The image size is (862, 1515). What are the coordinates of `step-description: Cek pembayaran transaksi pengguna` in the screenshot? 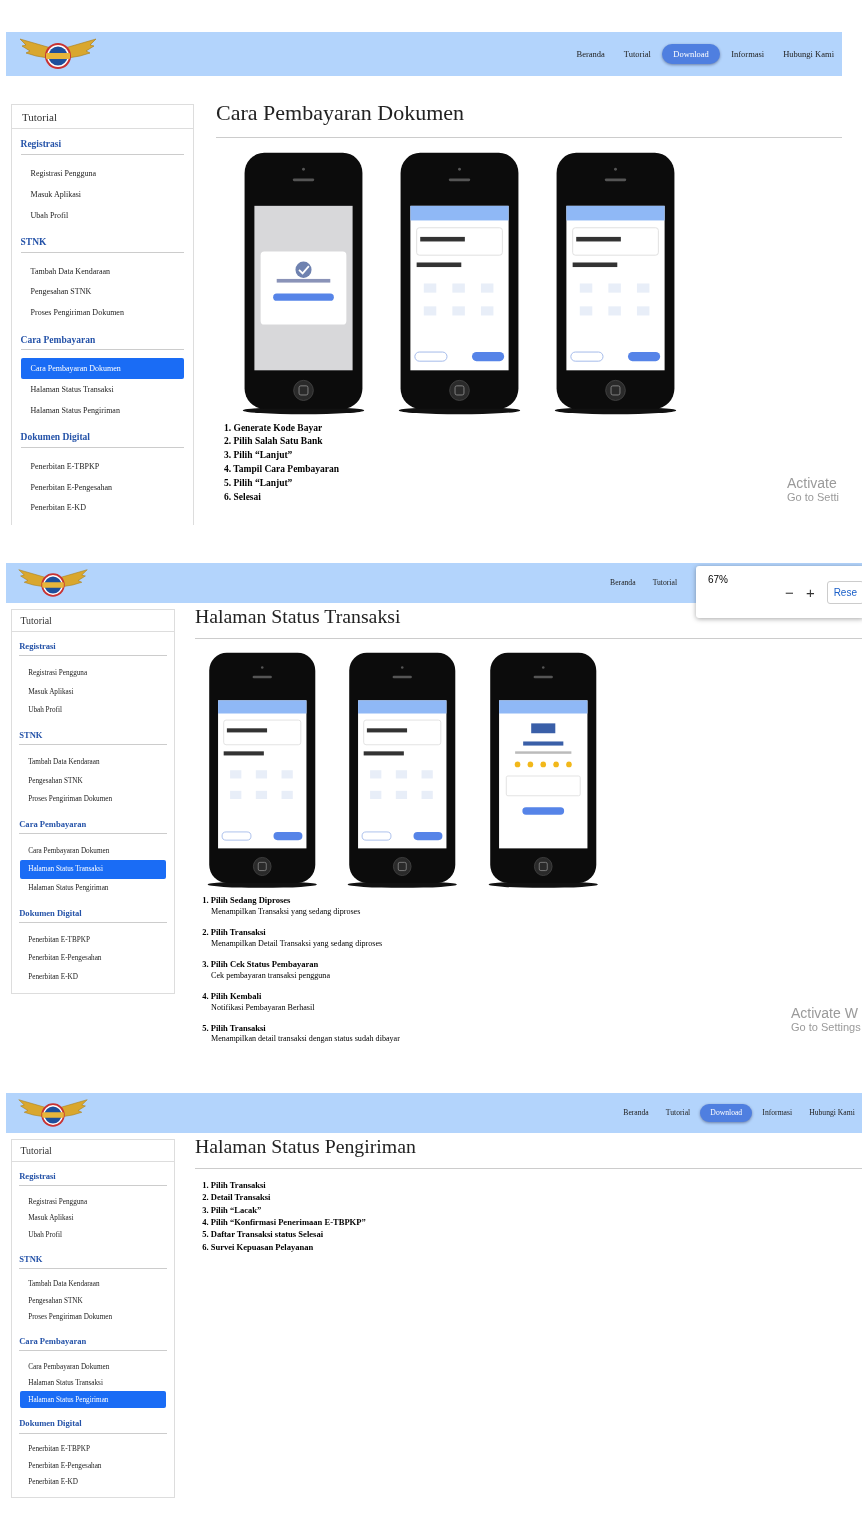 It's located at (270, 976).